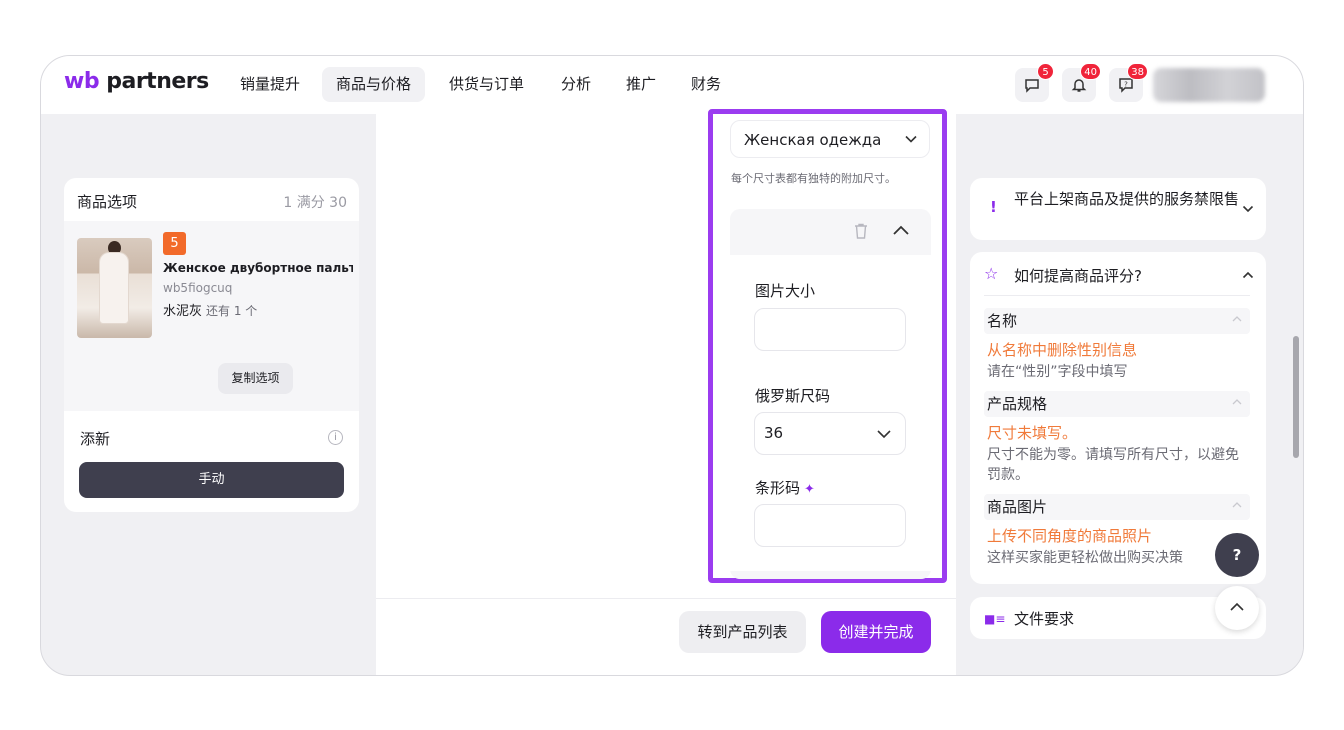 This screenshot has height=730, width=1344. Describe the element at coordinates (1137, 71) in the screenshot. I see `feedback-count-badge: 38` at that location.